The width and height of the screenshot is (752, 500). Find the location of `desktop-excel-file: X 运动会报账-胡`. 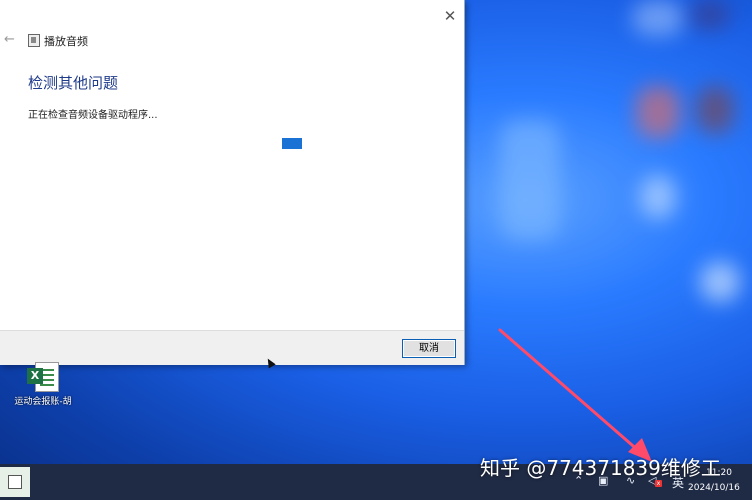

desktop-excel-file: X 运动会报账-胡 is located at coordinates (43, 385).